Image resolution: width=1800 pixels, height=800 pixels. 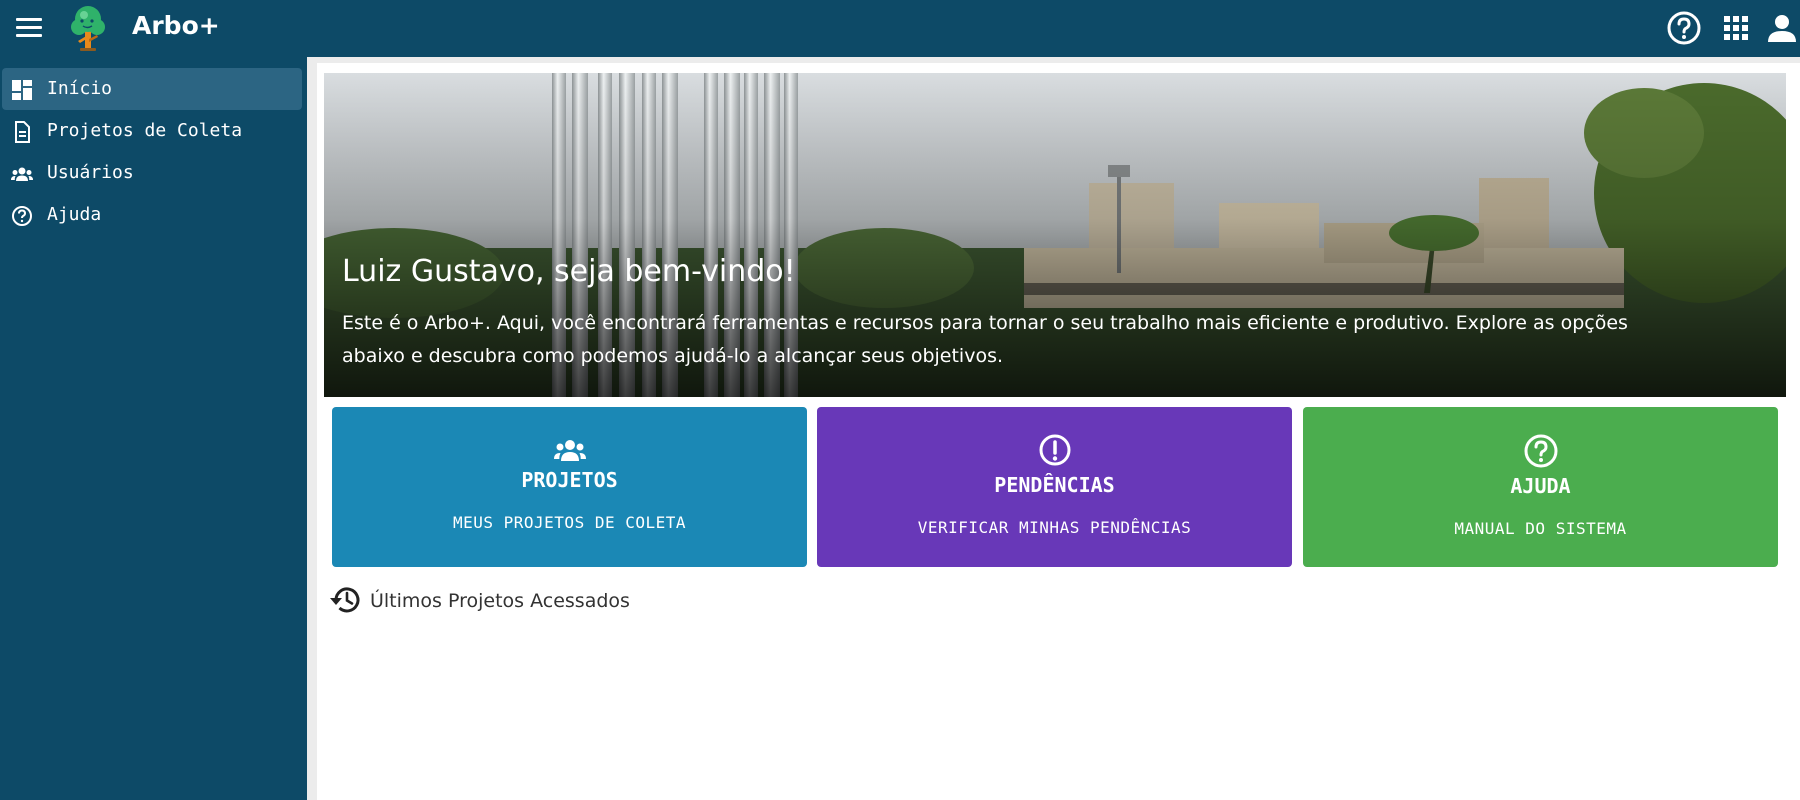 What do you see at coordinates (345, 600) in the screenshot?
I see `history-icon` at bounding box center [345, 600].